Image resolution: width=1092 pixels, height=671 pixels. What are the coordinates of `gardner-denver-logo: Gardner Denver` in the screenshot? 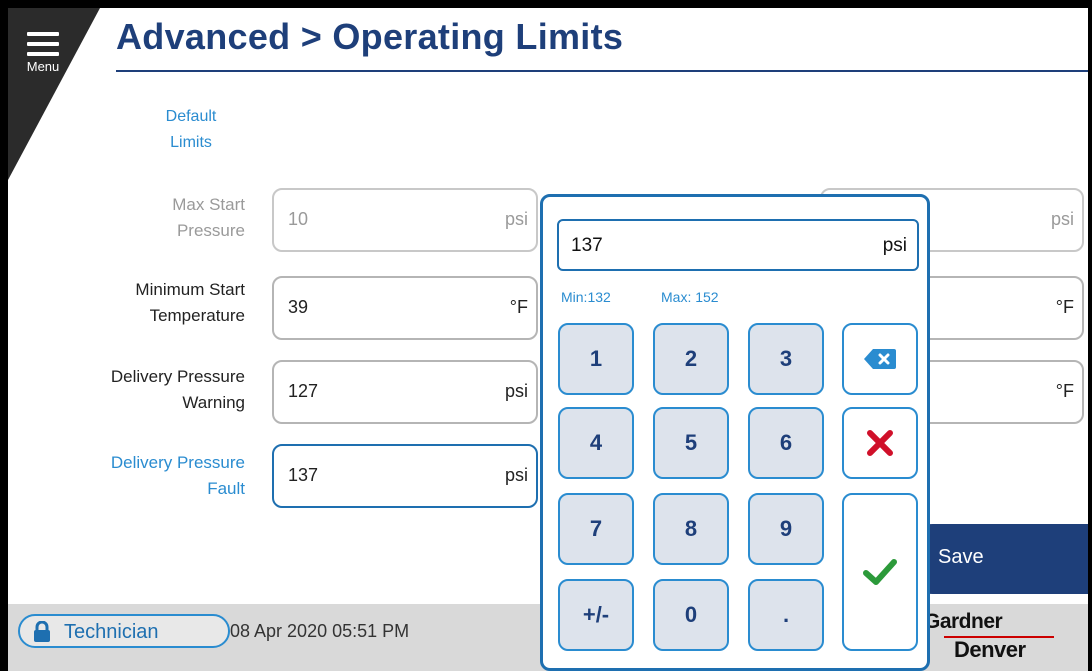 It's located at (1006, 638).